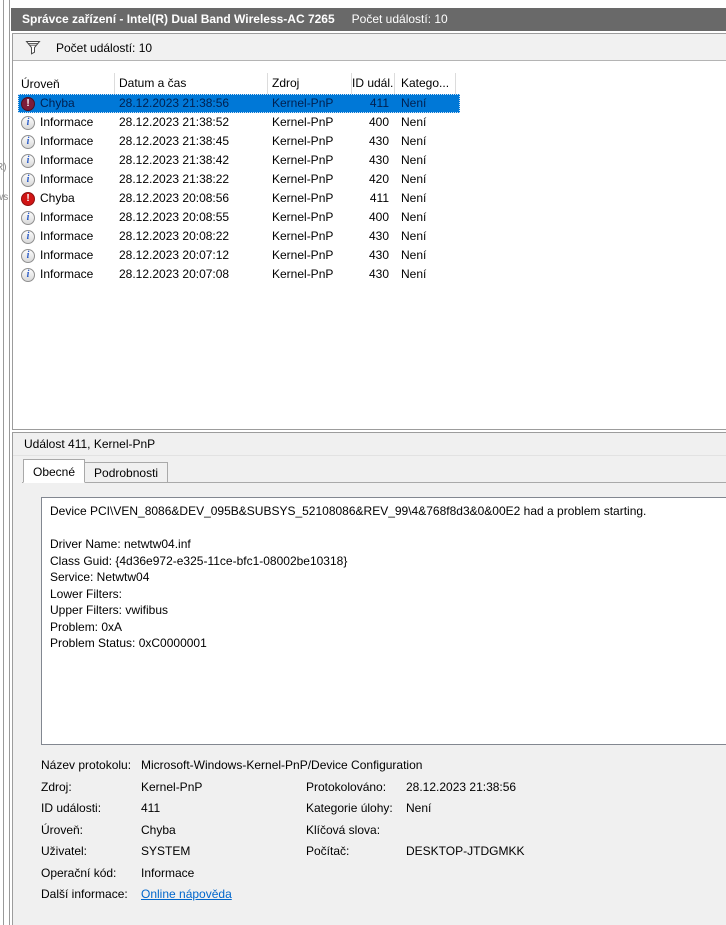 The width and height of the screenshot is (726, 925). I want to click on field-label: Operační kód:, so click(79, 872).